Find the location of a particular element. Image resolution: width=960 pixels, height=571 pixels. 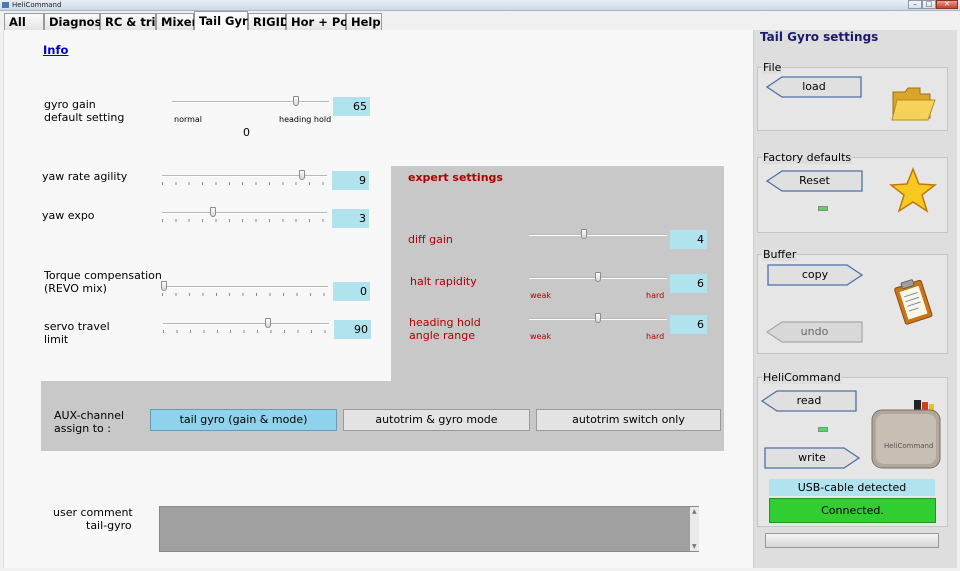

read-button: read is located at coordinates (809, 401).